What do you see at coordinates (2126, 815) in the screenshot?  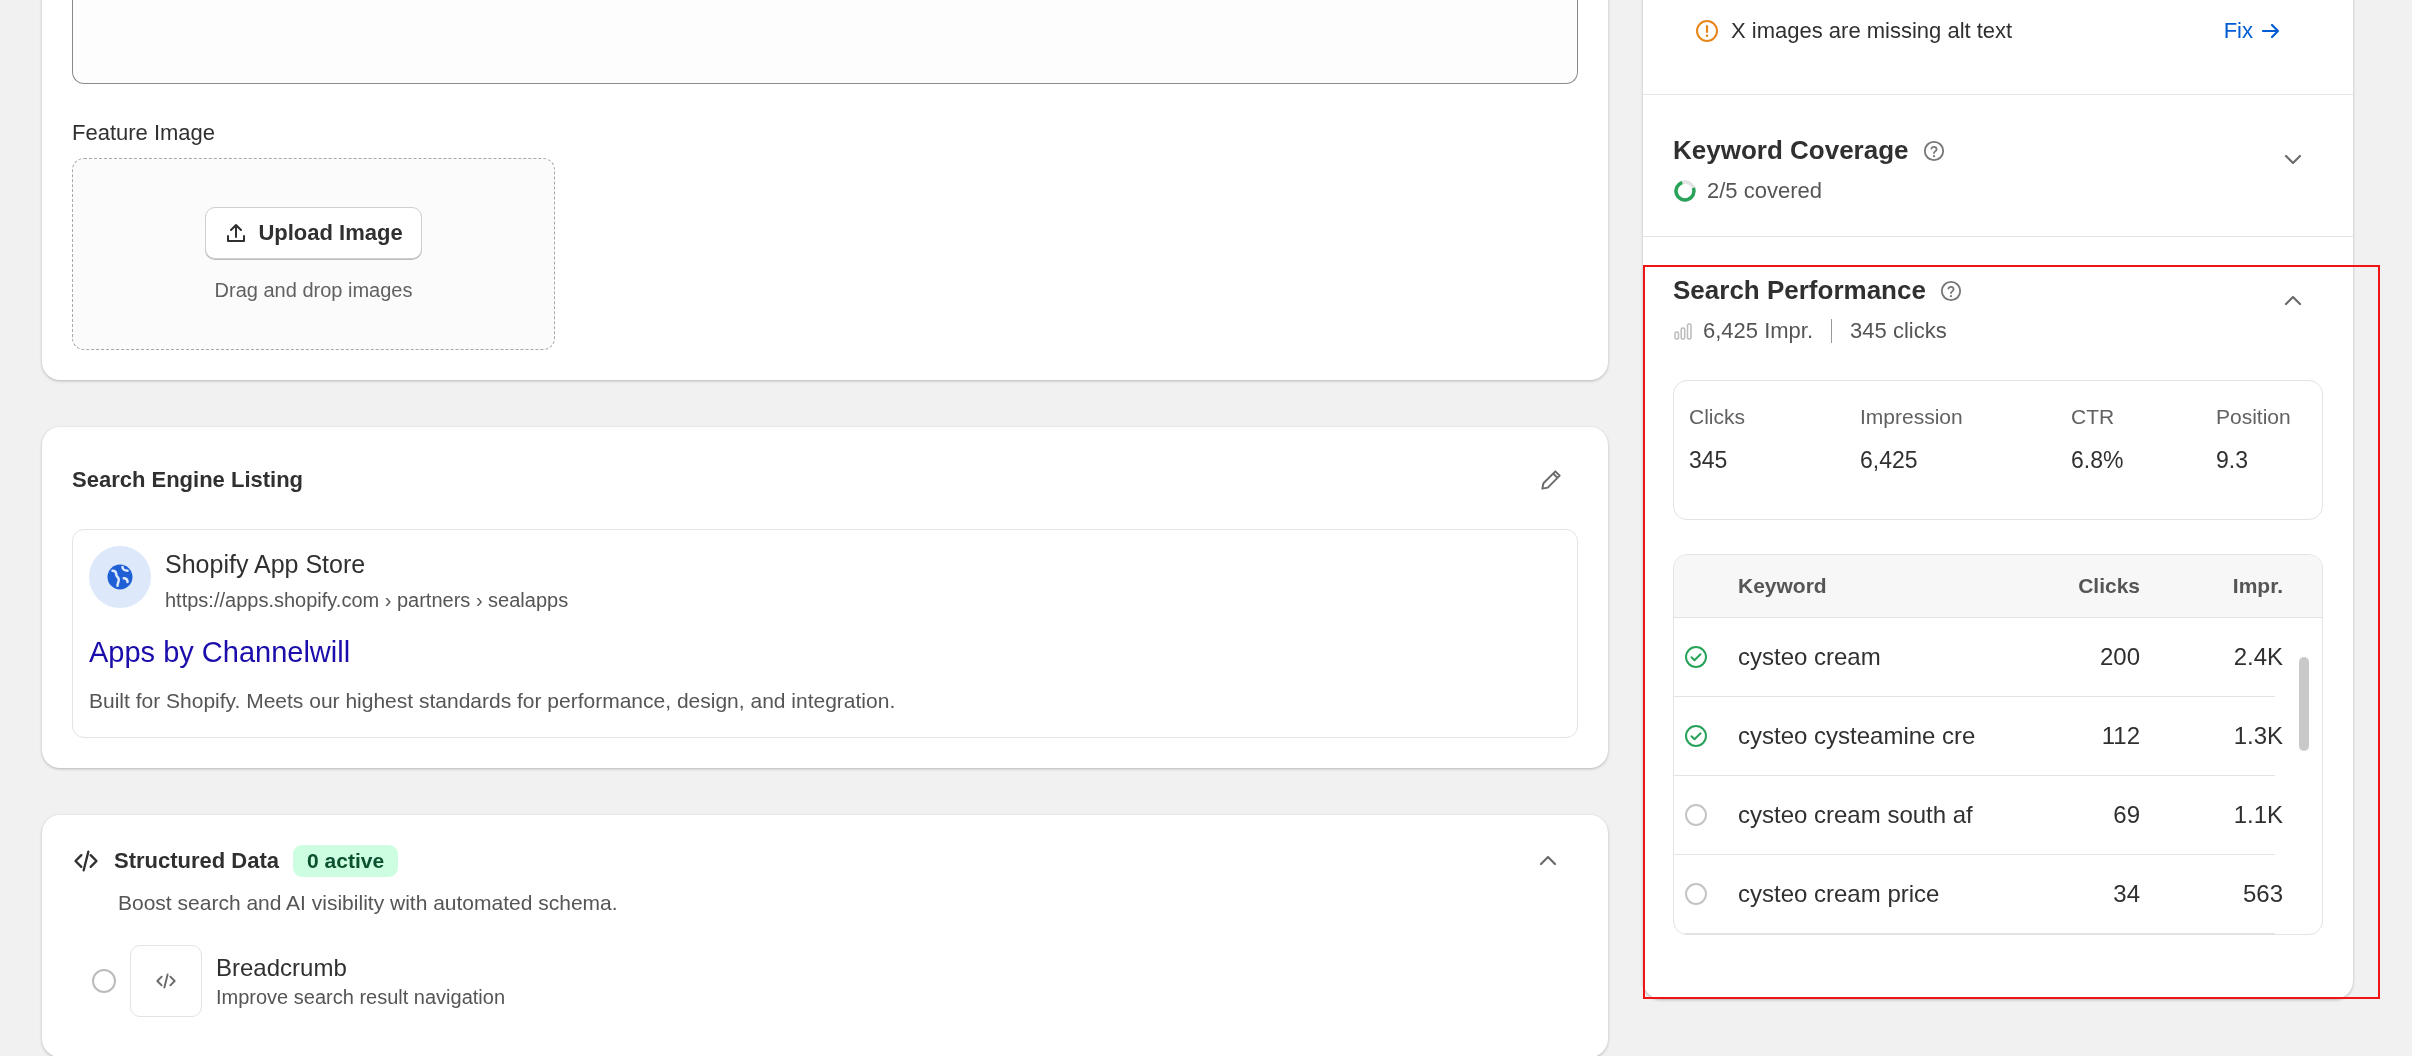 I see `clicks-cell-text: 69` at bounding box center [2126, 815].